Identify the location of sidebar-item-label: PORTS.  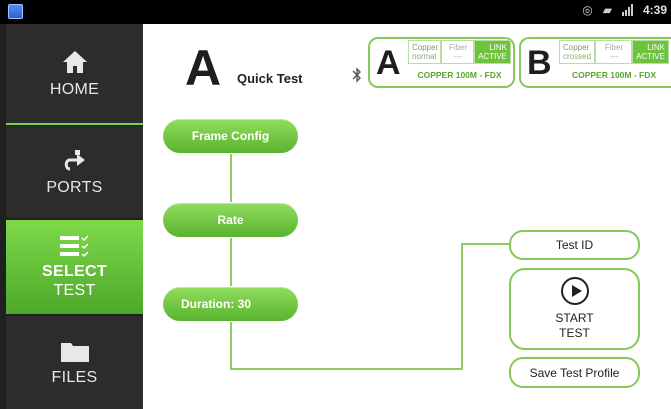
(74, 187).